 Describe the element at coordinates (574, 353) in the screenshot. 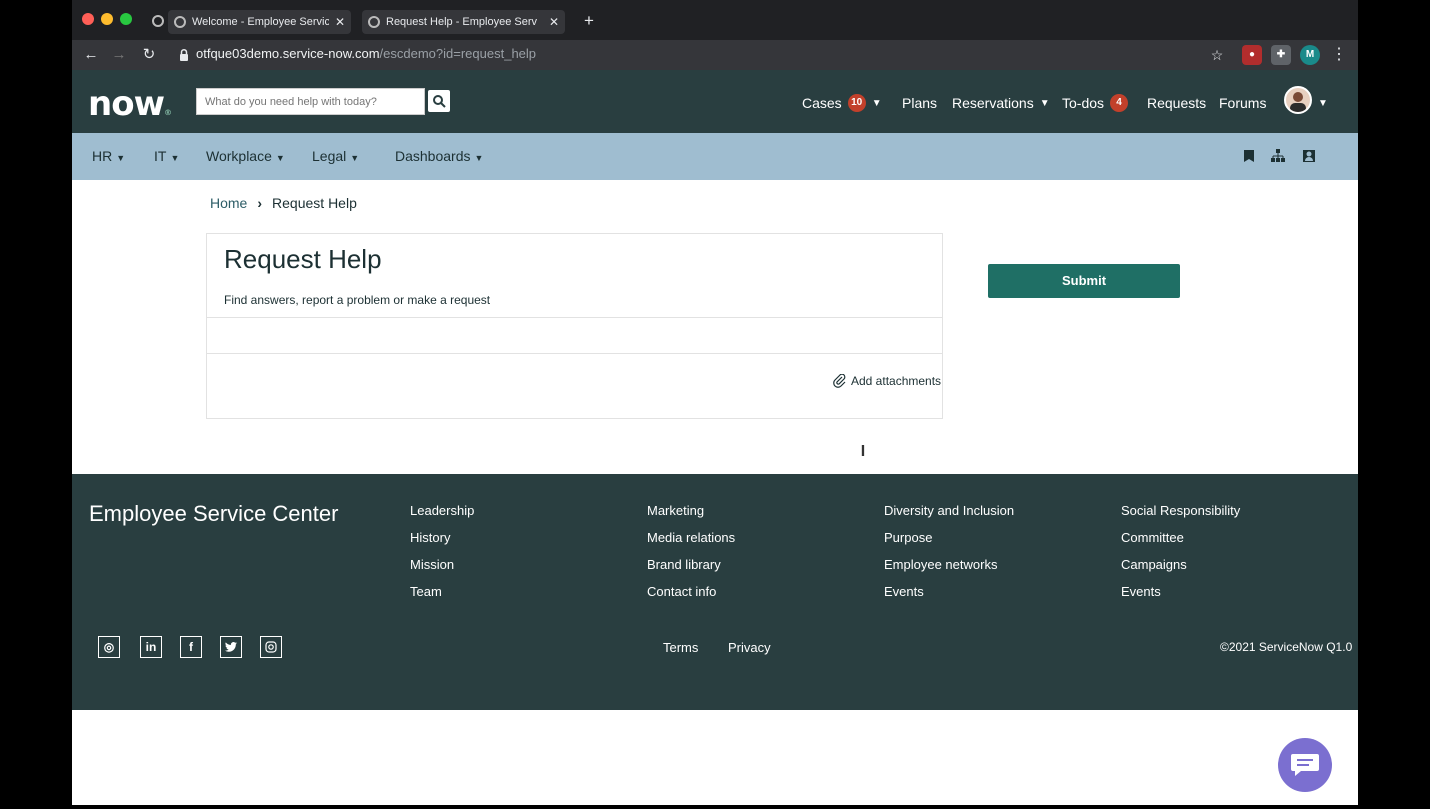

I see `divider` at that location.